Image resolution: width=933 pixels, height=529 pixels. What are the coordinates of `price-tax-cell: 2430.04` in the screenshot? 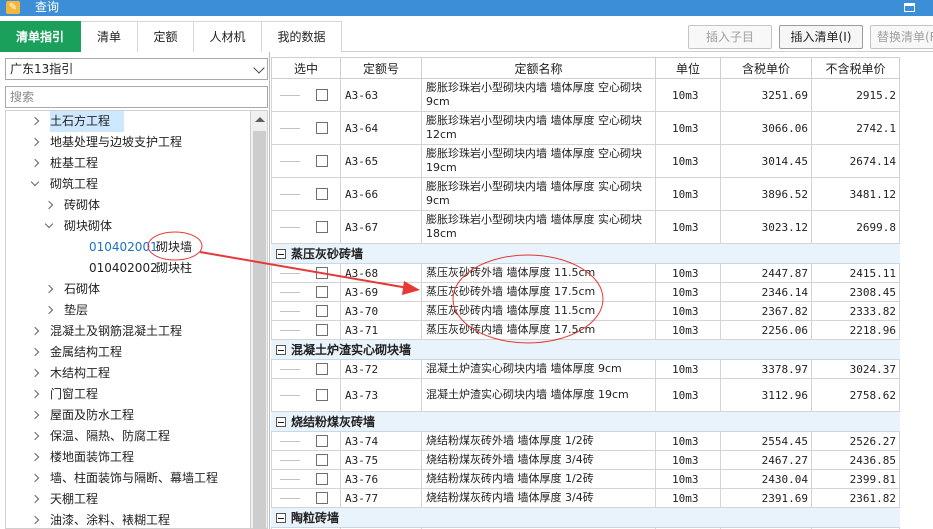 It's located at (766, 479).